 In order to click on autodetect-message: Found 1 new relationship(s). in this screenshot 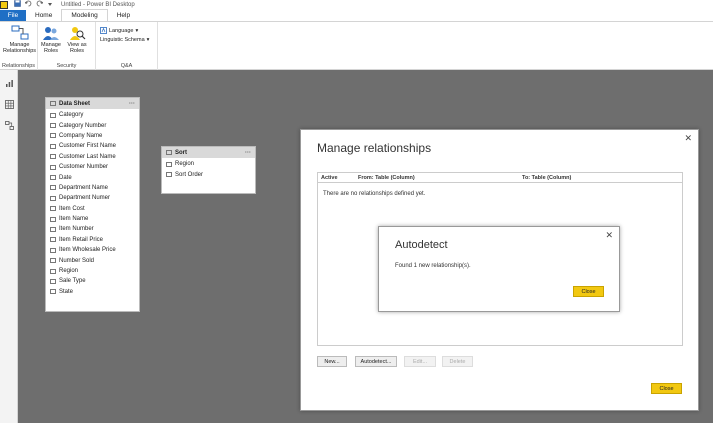, I will do `click(433, 266)`.